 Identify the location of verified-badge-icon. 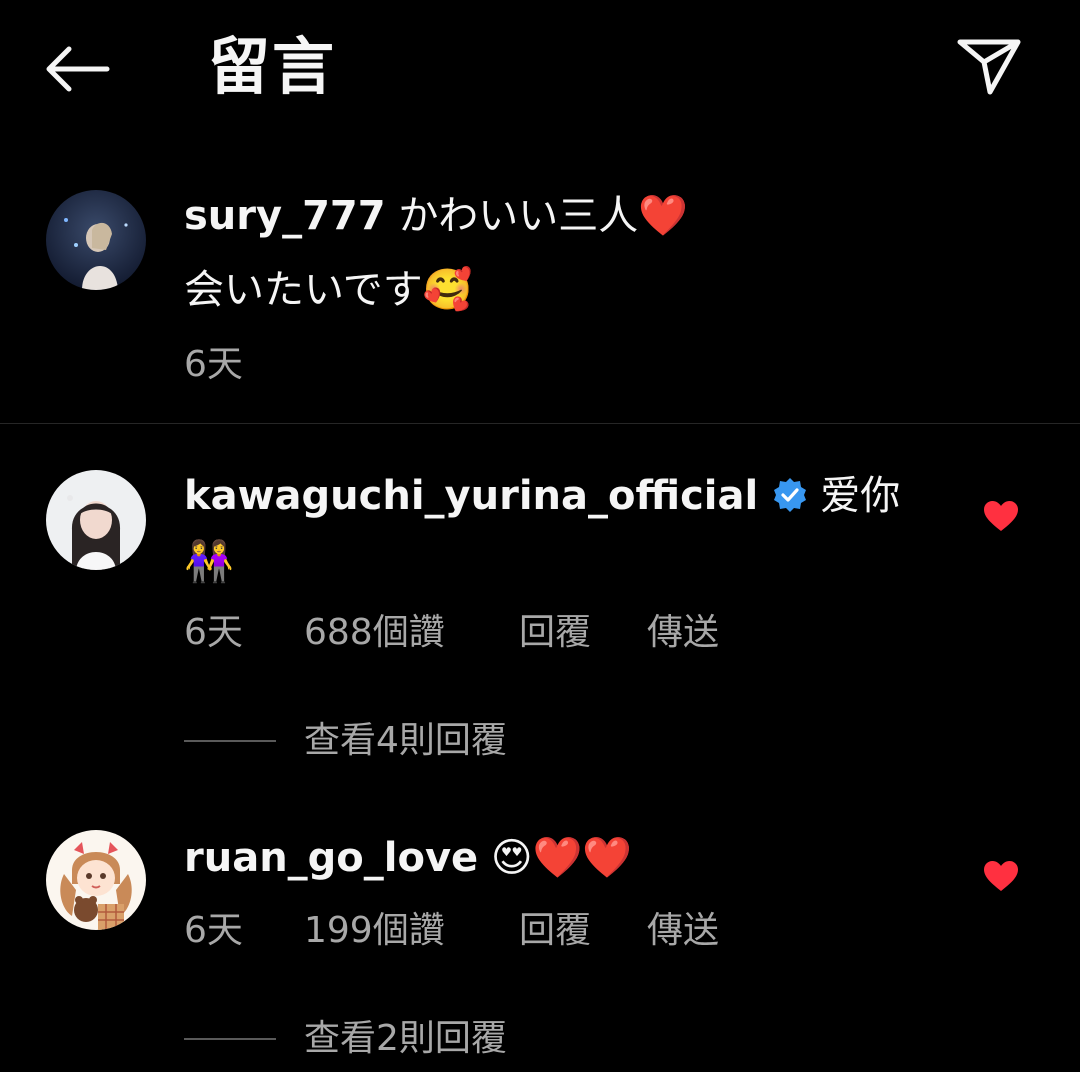
(790, 495).